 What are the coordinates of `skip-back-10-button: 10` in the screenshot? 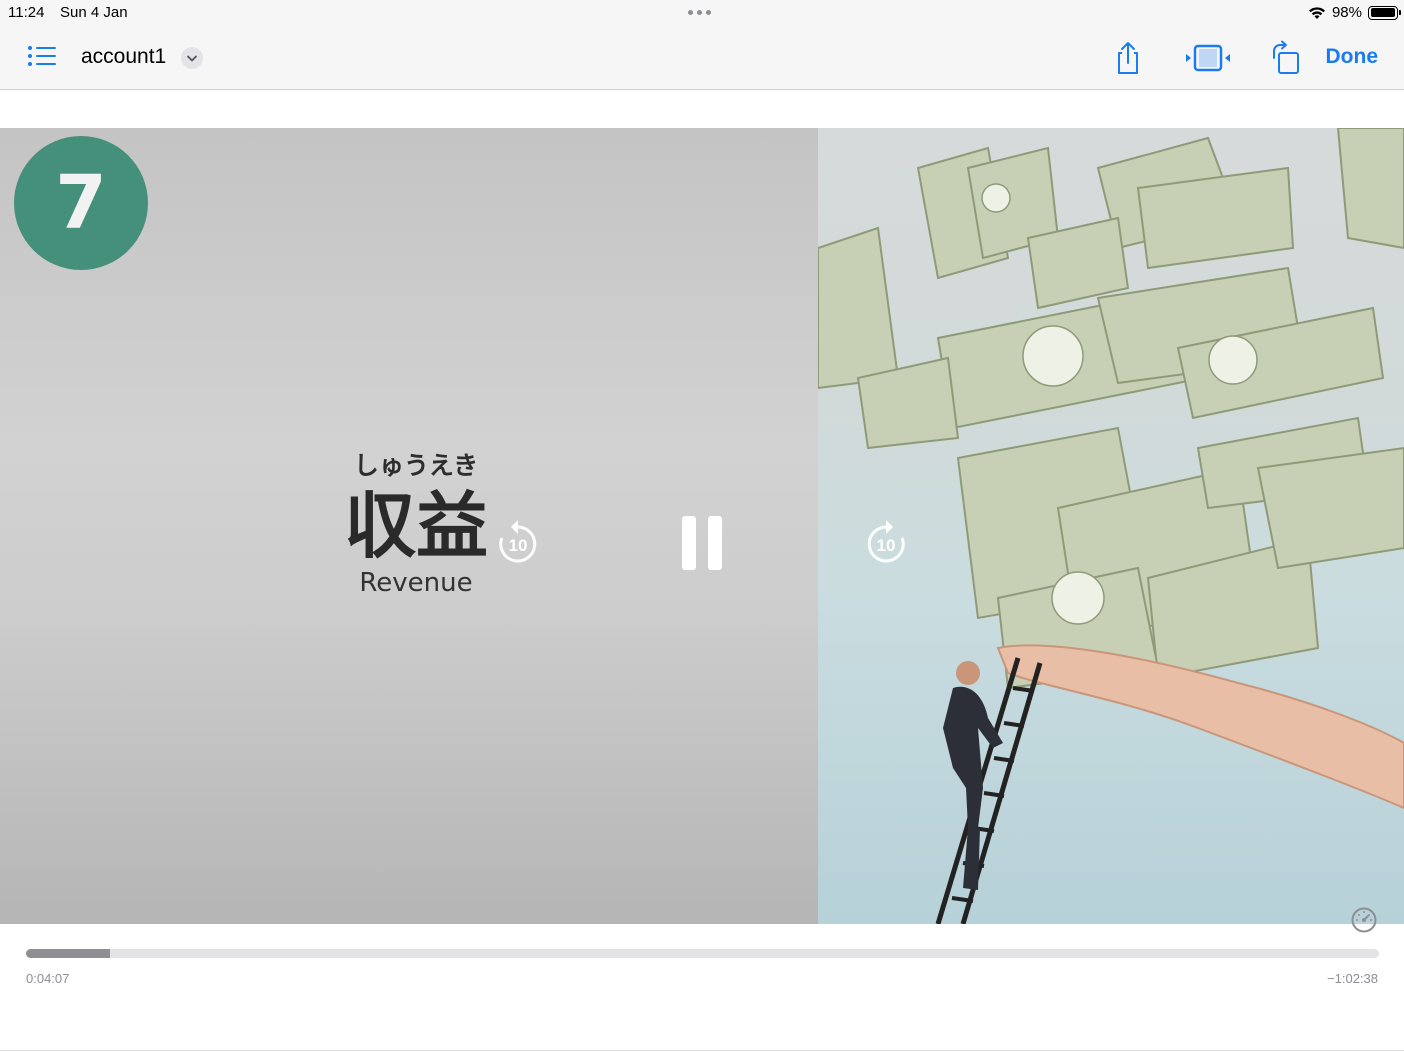 It's located at (518, 543).